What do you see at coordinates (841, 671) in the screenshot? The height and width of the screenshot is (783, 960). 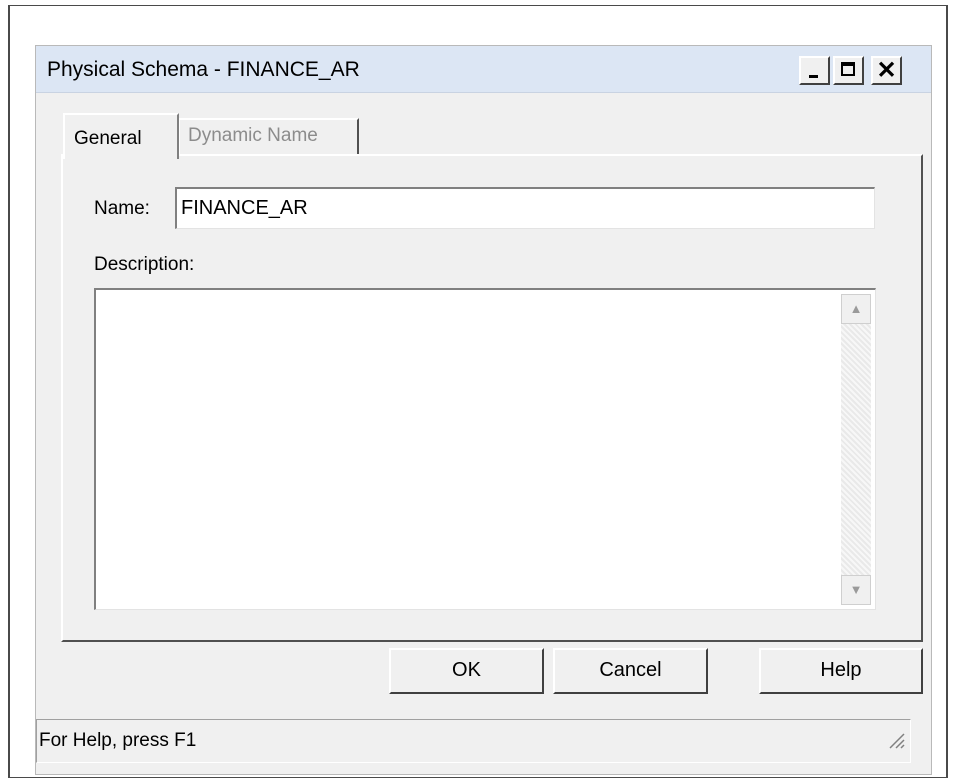 I see `help-button: Help` at bounding box center [841, 671].